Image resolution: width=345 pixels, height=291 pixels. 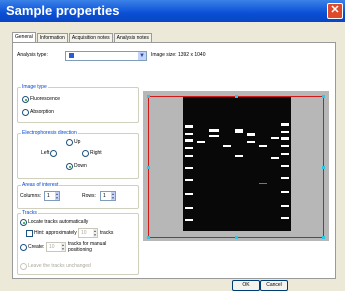 What do you see at coordinates (69, 142) in the screenshot?
I see `direction-up-radio` at bounding box center [69, 142].